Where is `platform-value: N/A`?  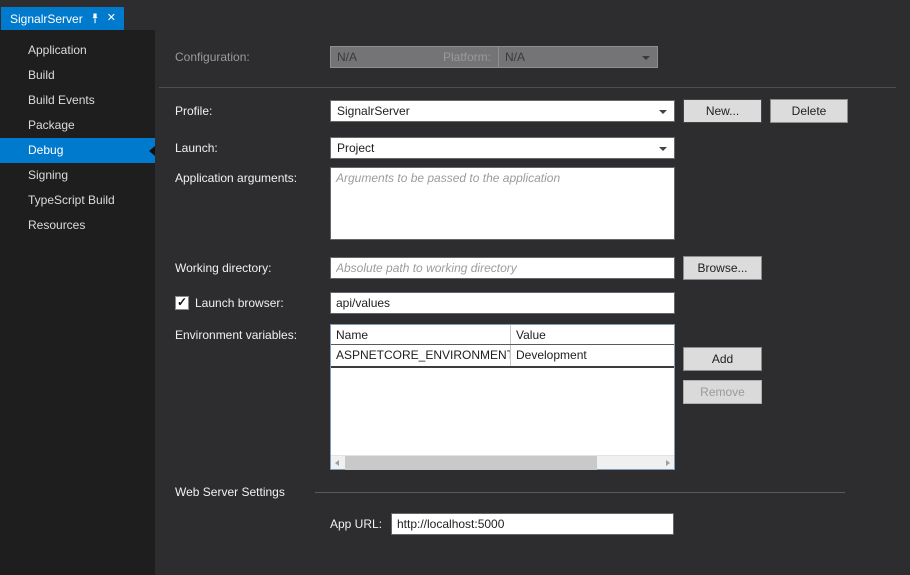
platform-value: N/A is located at coordinates (515, 57).